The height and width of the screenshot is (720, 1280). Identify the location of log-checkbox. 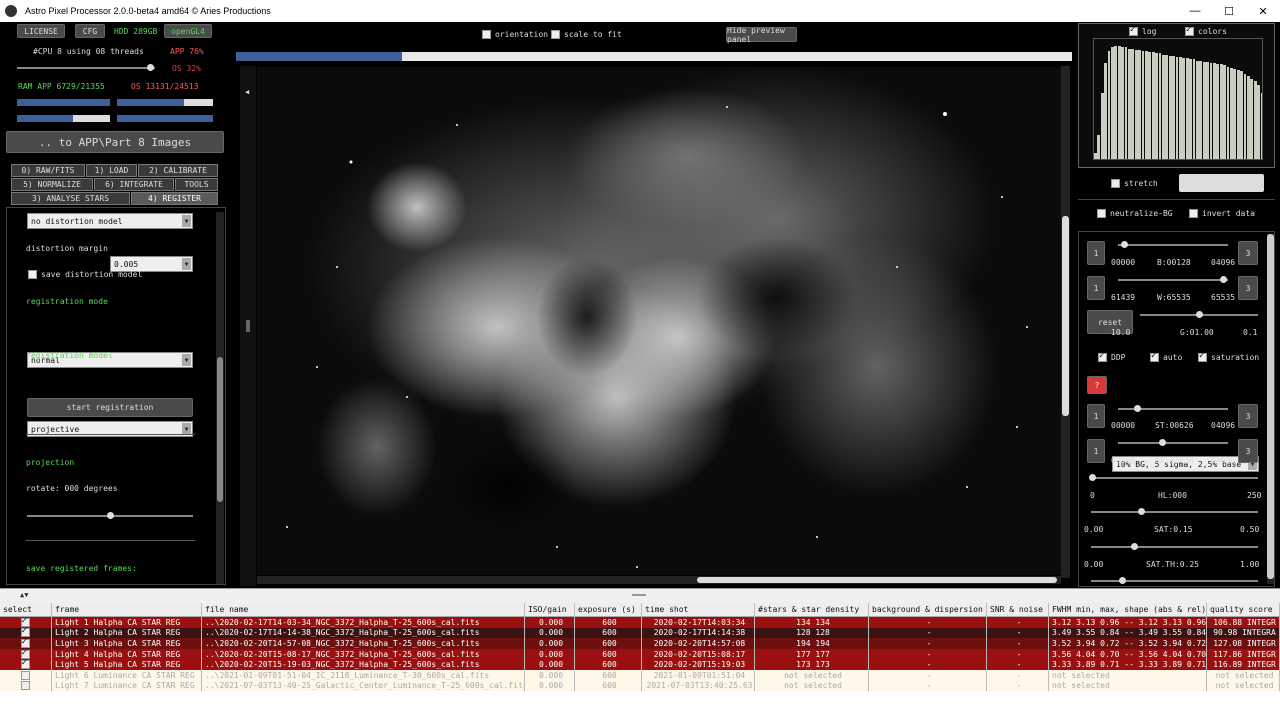
(1133, 30).